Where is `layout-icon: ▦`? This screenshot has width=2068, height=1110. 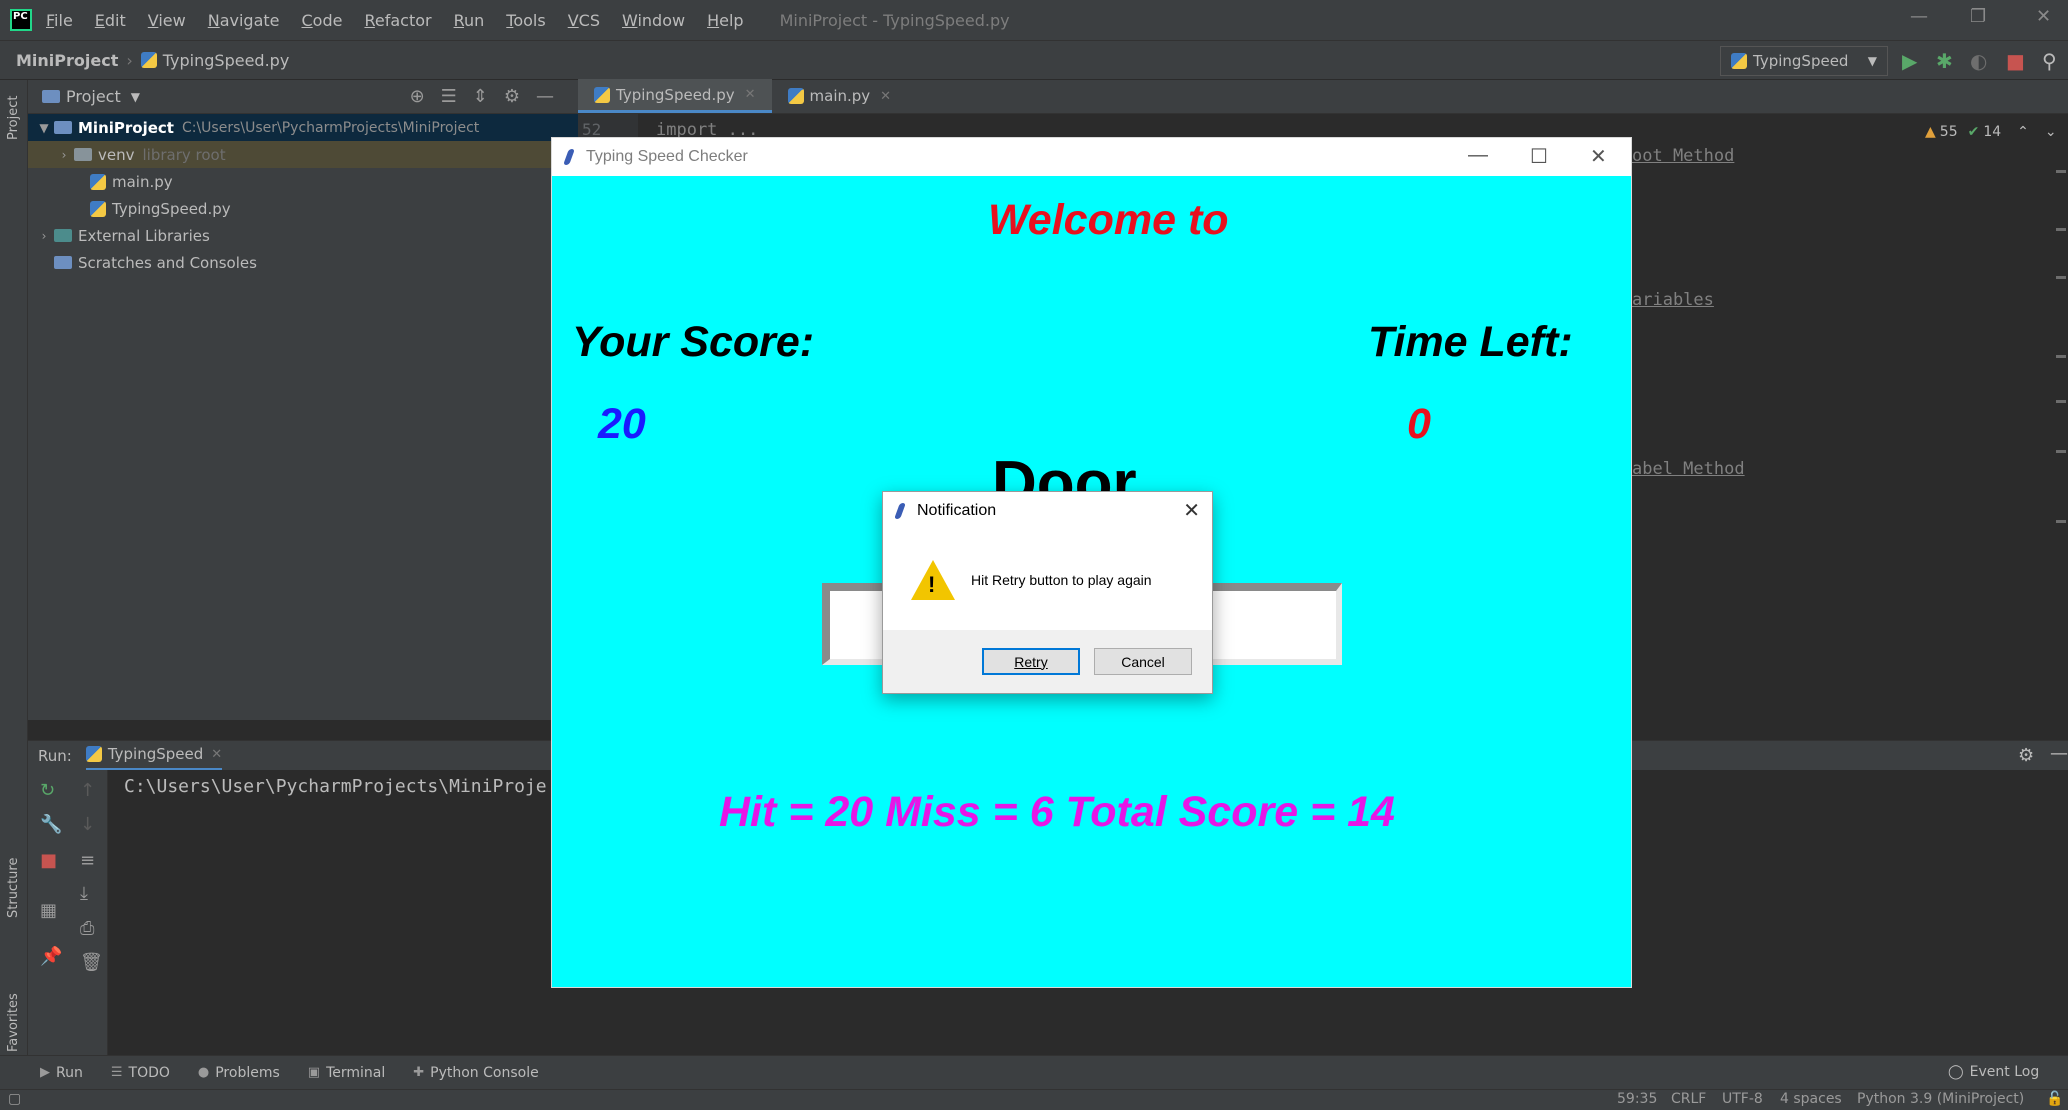 layout-icon: ▦ is located at coordinates (48, 910).